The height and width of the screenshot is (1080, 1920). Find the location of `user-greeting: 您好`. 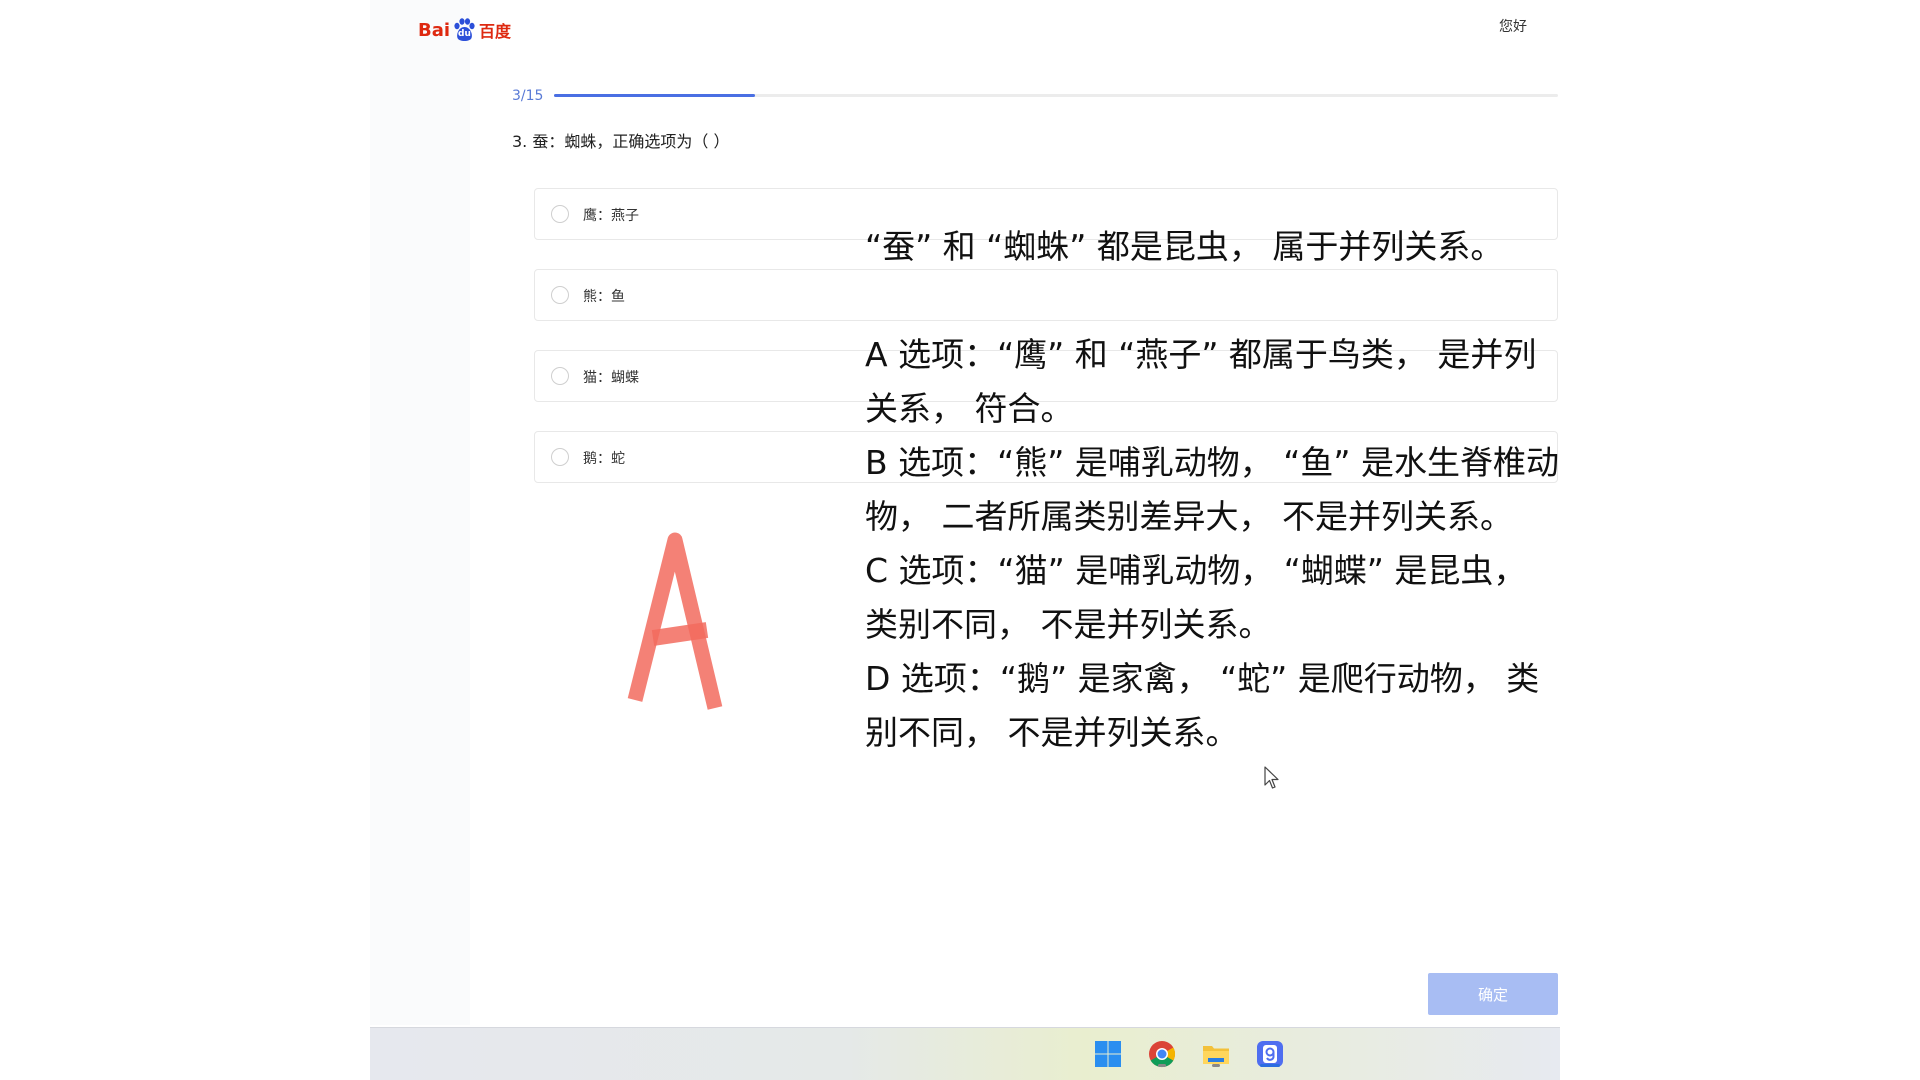

user-greeting: 您好 is located at coordinates (1513, 26).